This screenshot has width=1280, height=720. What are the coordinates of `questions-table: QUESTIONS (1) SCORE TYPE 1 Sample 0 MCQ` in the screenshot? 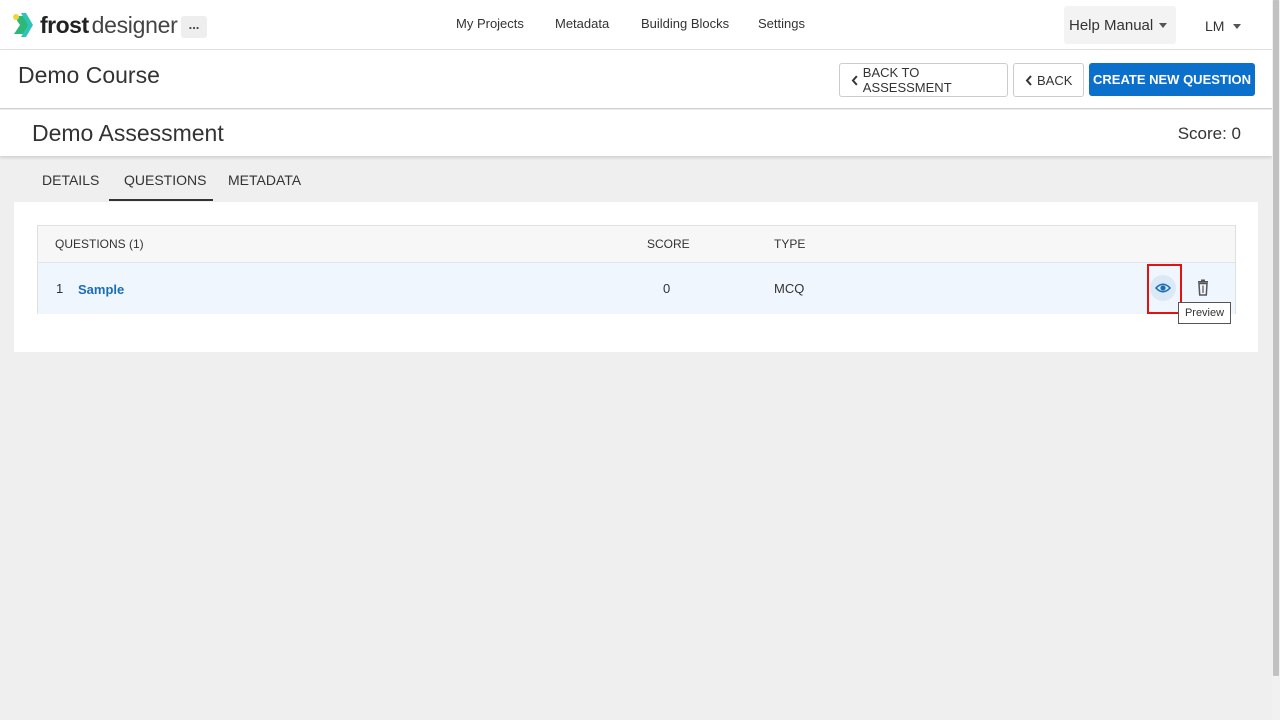 It's located at (636, 269).